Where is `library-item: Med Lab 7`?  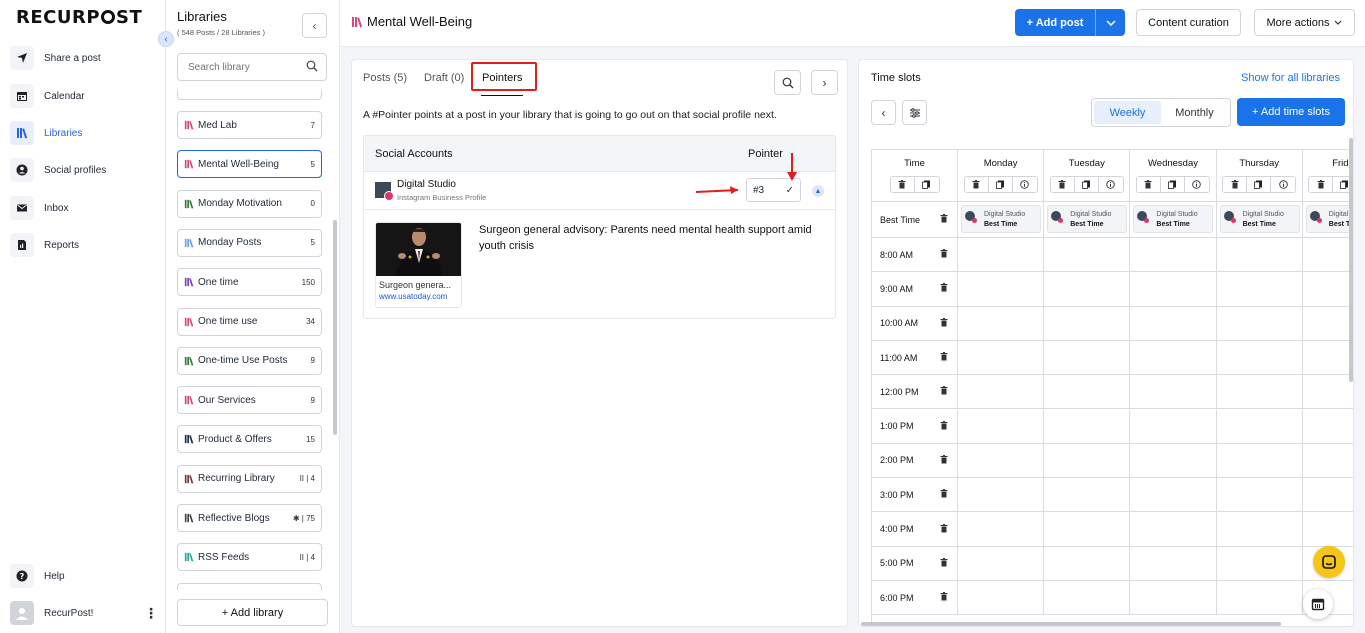 library-item: Med Lab 7 is located at coordinates (249, 125).